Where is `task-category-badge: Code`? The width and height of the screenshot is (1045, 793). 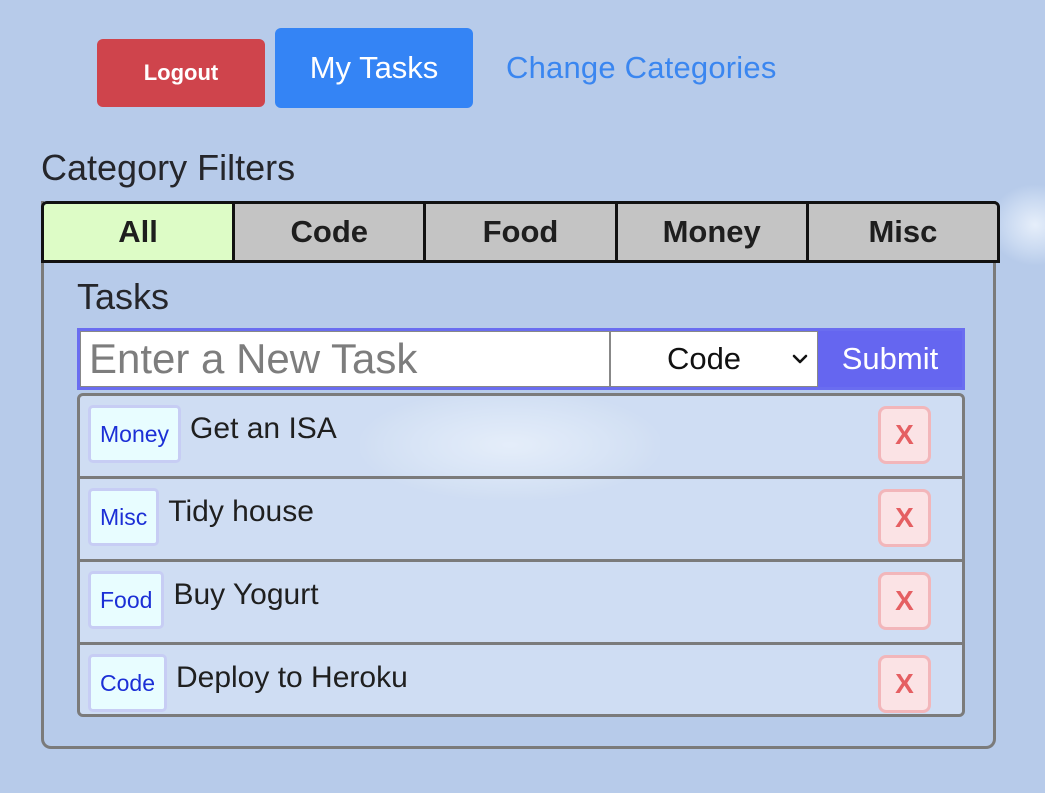 task-category-badge: Code is located at coordinates (127, 683).